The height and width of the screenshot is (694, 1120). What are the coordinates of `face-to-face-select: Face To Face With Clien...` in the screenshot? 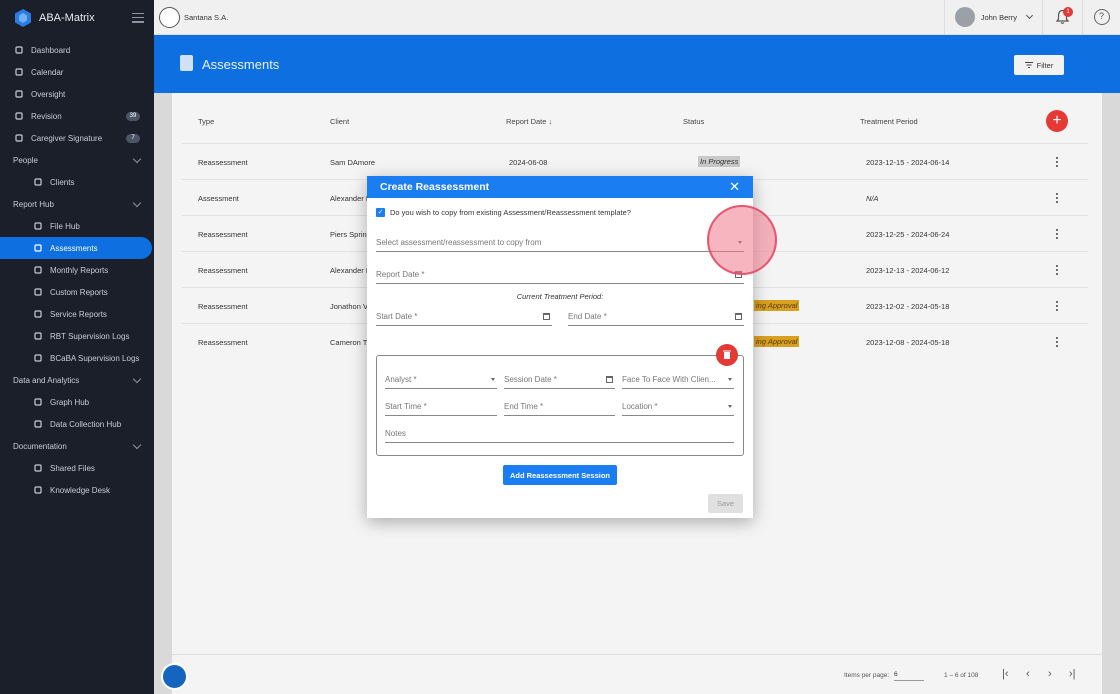 It's located at (678, 382).